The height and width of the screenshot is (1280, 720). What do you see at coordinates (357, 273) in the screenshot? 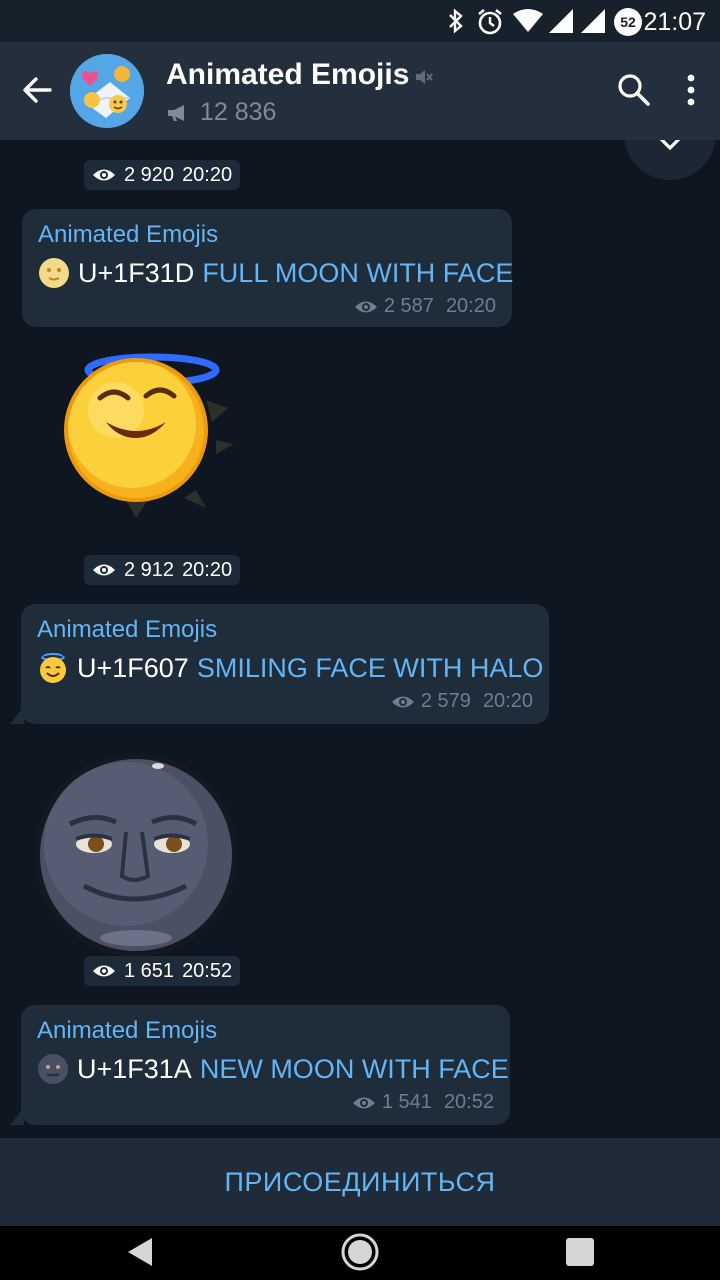
I see `emoji-name-link: FULL MOON WITH FACE` at bounding box center [357, 273].